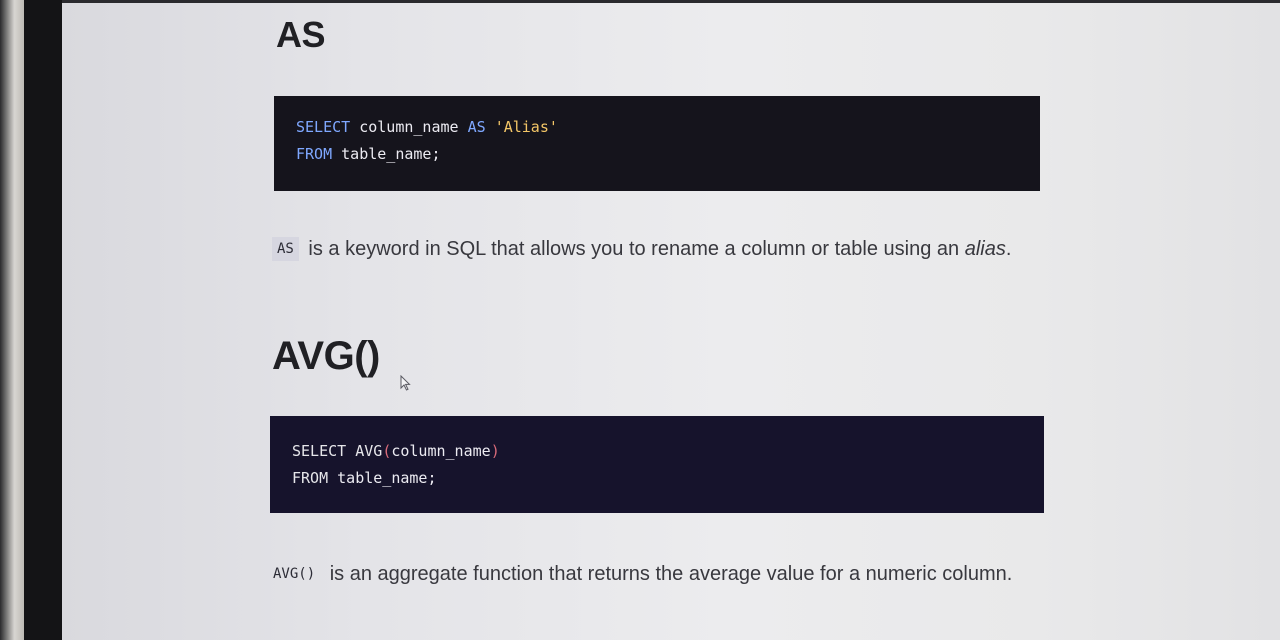 Image resolution: width=1280 pixels, height=640 pixels. What do you see at coordinates (301, 34) in the screenshot?
I see `section-heading-as: AS` at bounding box center [301, 34].